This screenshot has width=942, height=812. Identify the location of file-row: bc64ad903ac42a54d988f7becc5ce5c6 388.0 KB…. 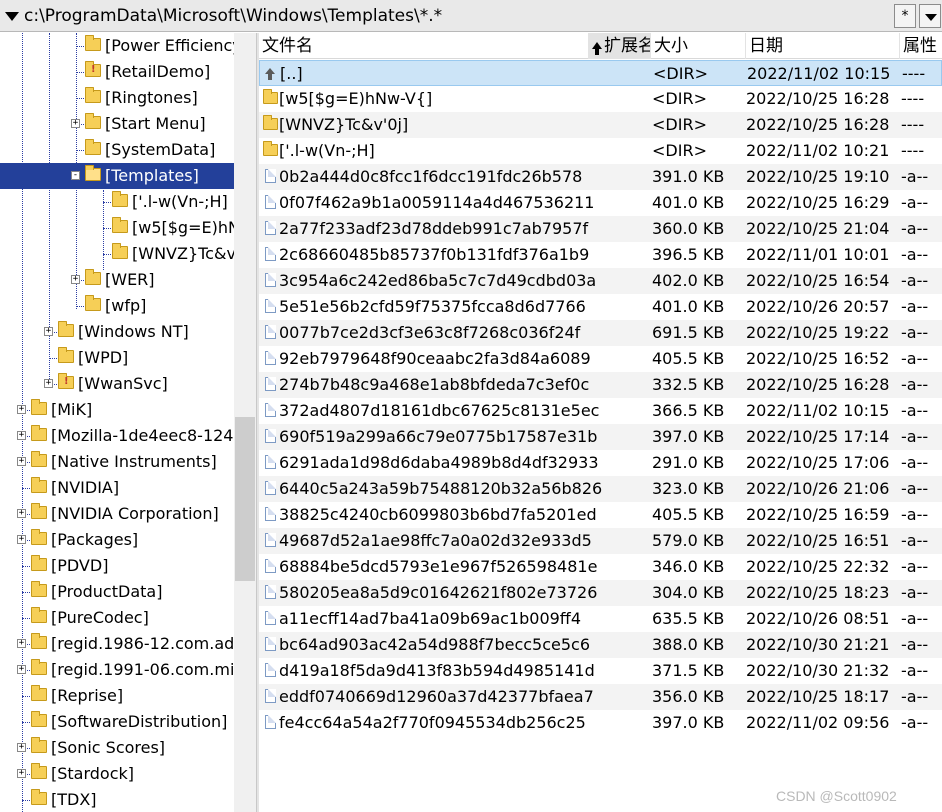
(600, 645).